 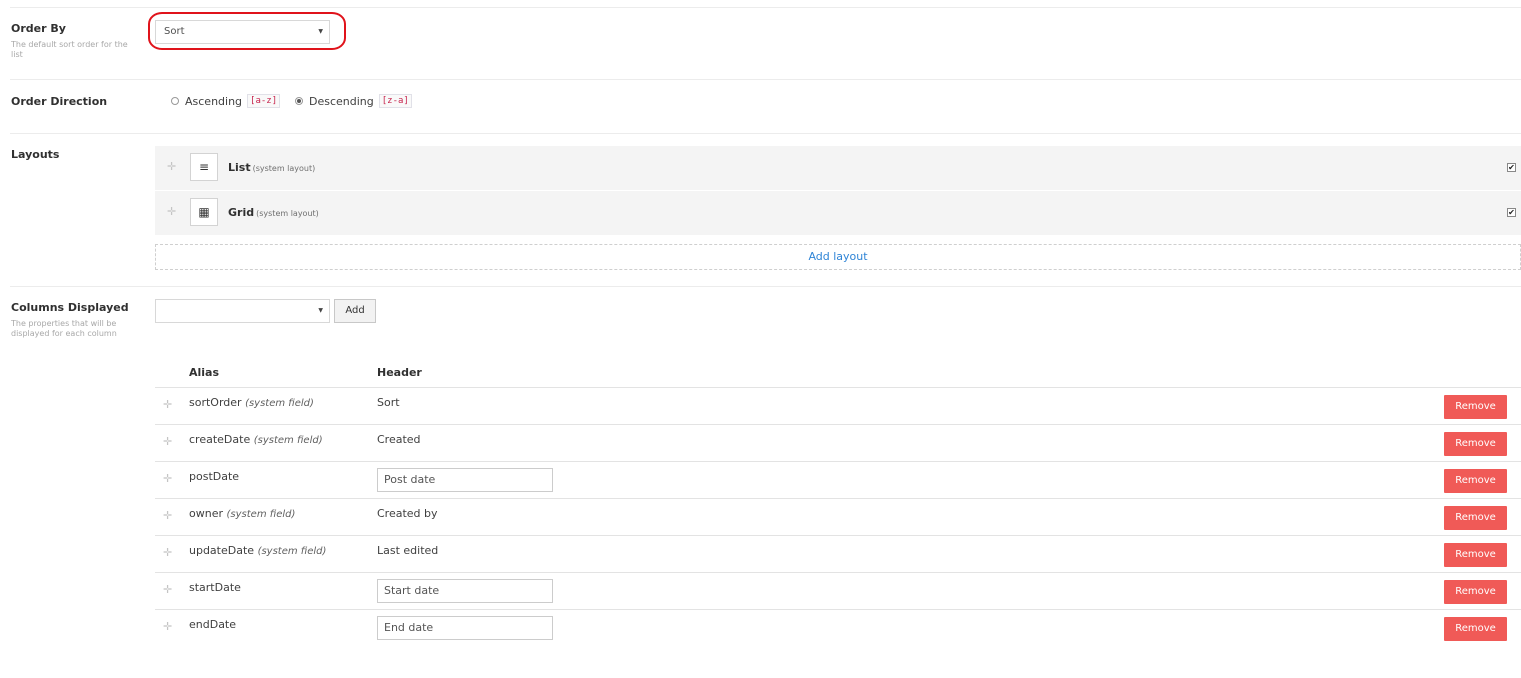 I want to click on row-alias: createDate, so click(x=220, y=439).